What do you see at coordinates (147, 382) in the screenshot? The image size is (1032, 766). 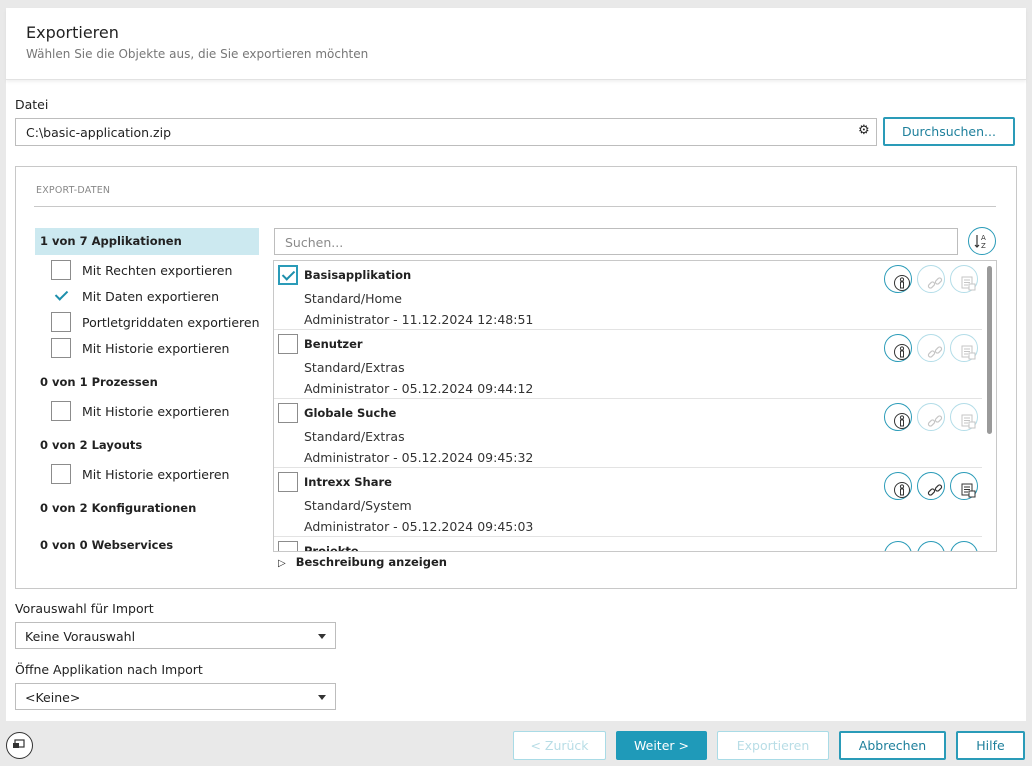 I see `group-processes: 0 von 1 Prozessen` at bounding box center [147, 382].